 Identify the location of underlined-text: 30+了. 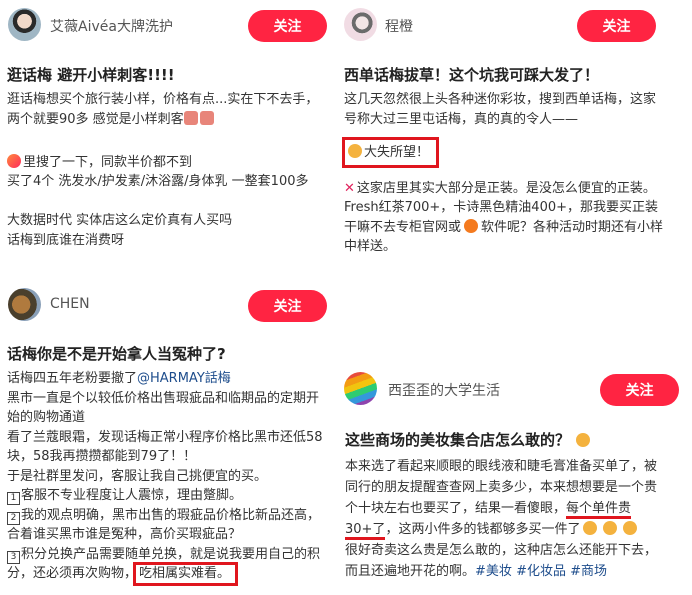
(365, 531).